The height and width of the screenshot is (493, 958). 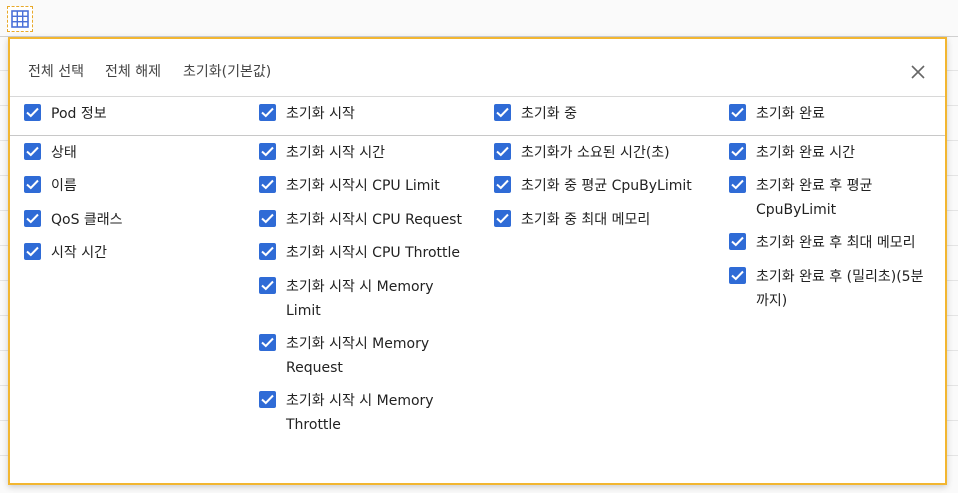 I want to click on checkbox-label: 초기화 중 최대 메모리, so click(x=586, y=220).